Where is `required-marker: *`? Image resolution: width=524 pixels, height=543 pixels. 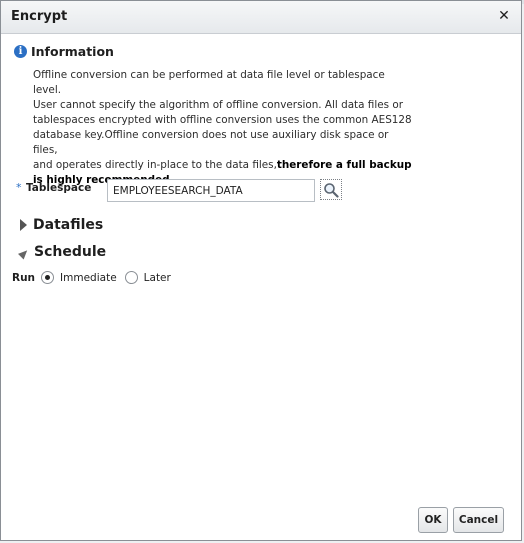 required-marker: * is located at coordinates (19, 187).